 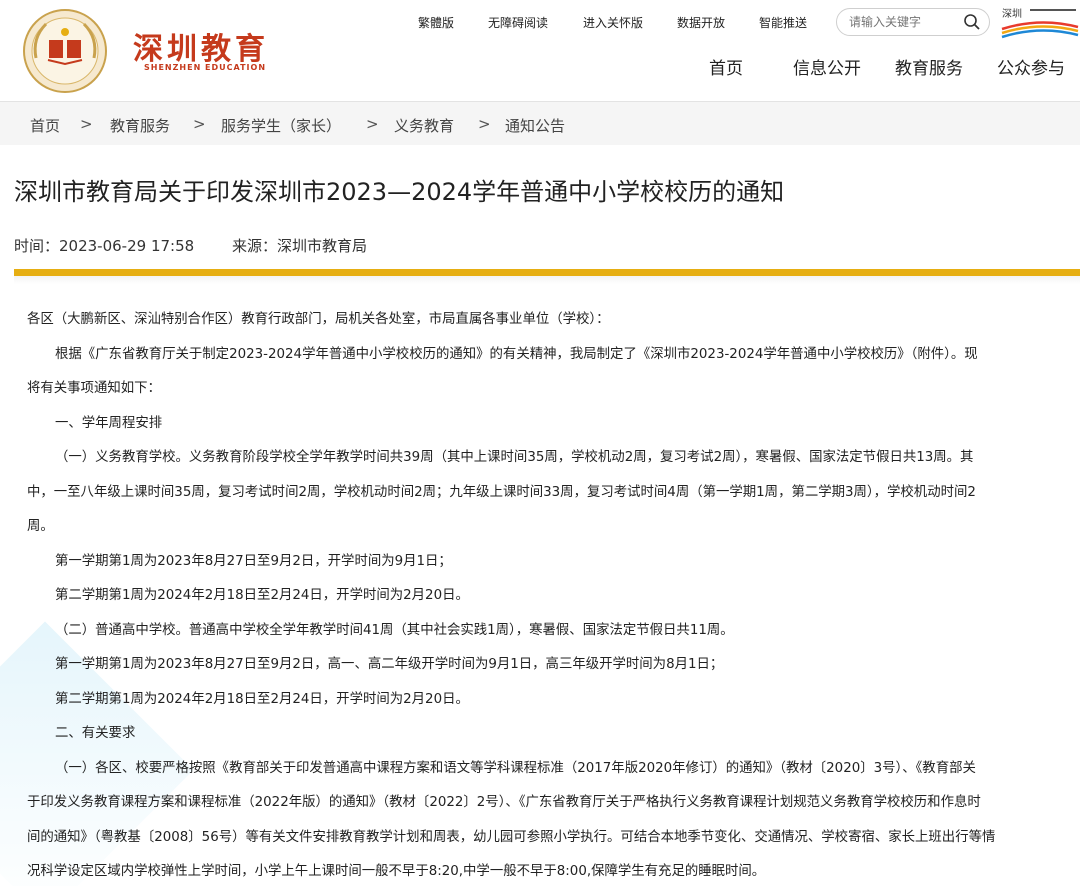 I want to click on nav-info-disclosure: 信息公开, so click(x=827, y=66).